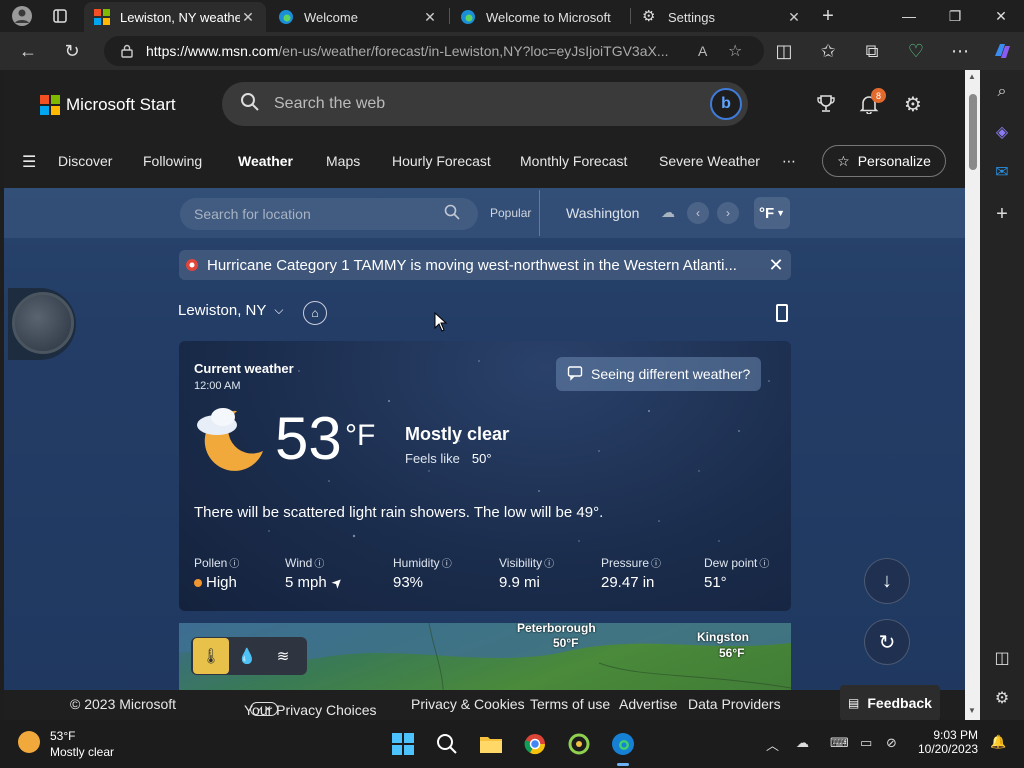 This screenshot has width=1024, height=768. I want to click on chat-bubble-icon, so click(575, 374).